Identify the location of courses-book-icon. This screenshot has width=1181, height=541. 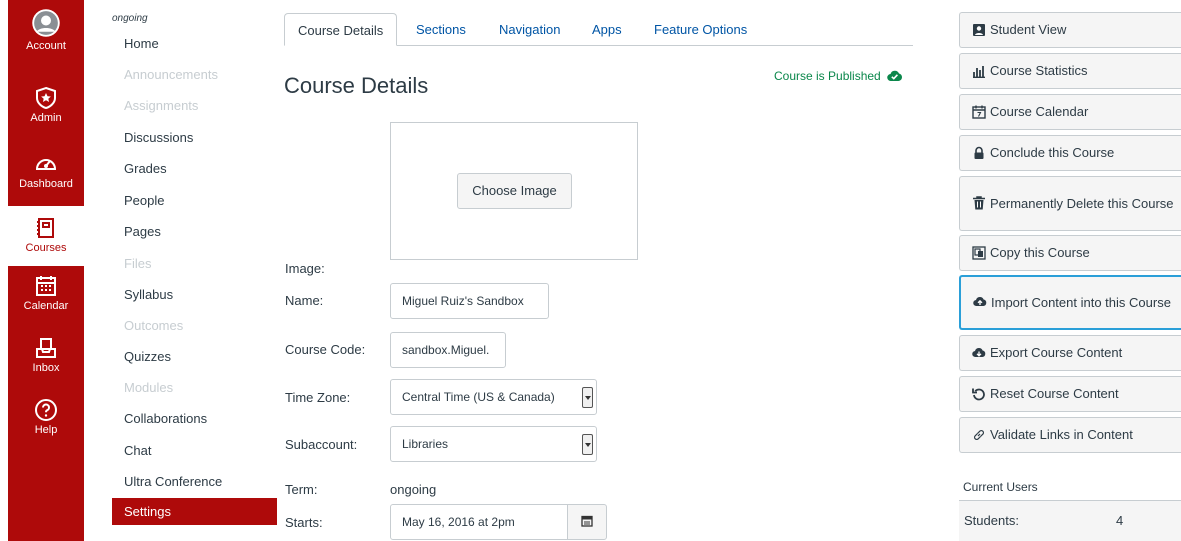
(45, 228).